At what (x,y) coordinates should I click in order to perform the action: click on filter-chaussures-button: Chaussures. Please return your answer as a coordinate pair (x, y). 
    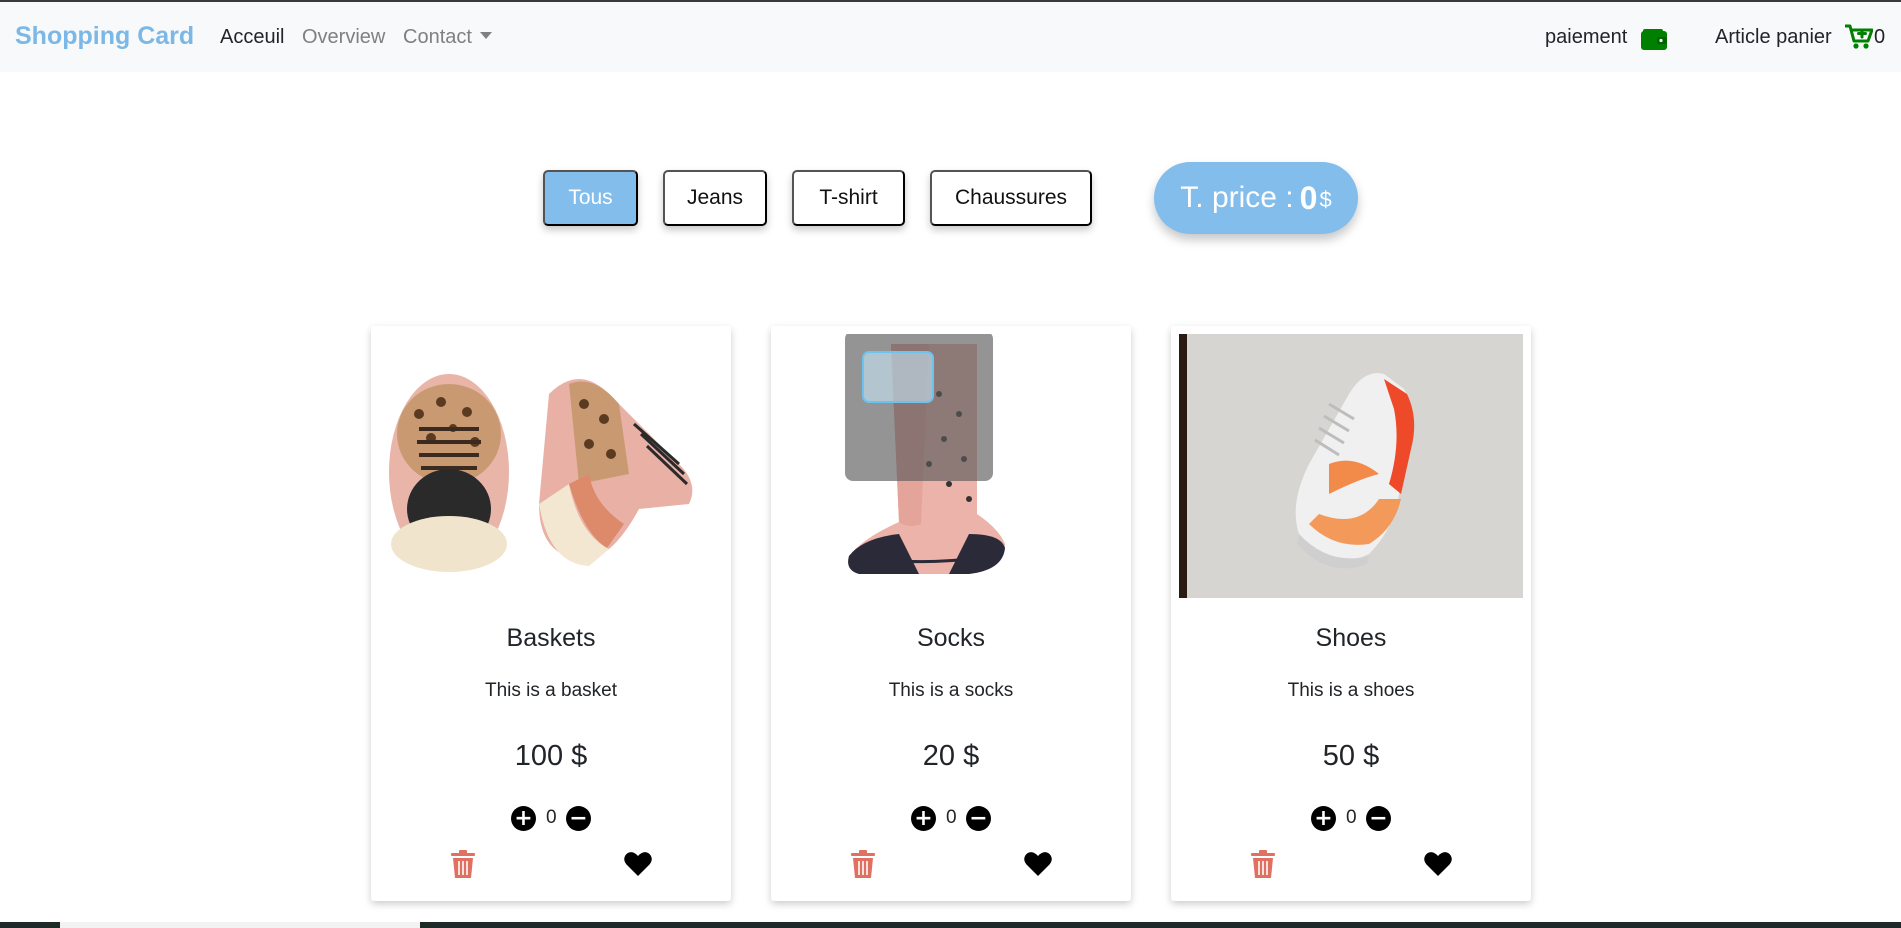
    Looking at the image, I should click on (1011, 198).